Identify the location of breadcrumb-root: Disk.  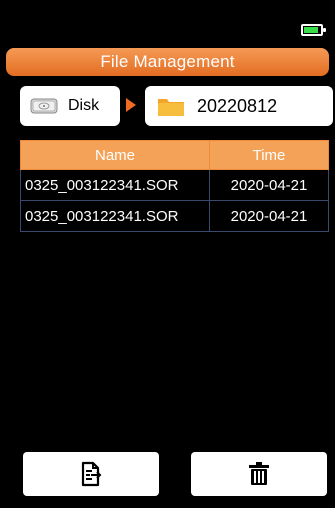
(70, 106).